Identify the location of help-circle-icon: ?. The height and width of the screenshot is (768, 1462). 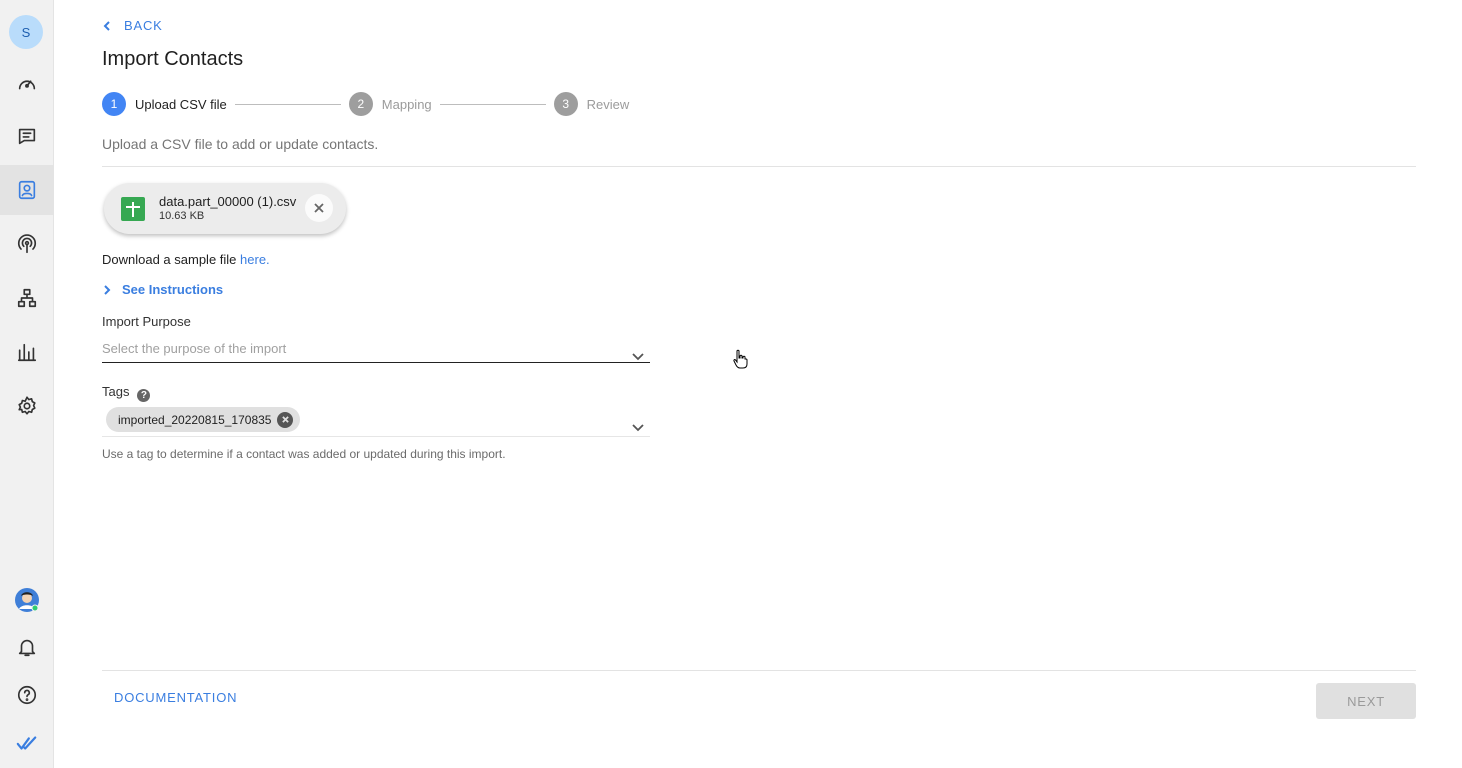
(144, 395).